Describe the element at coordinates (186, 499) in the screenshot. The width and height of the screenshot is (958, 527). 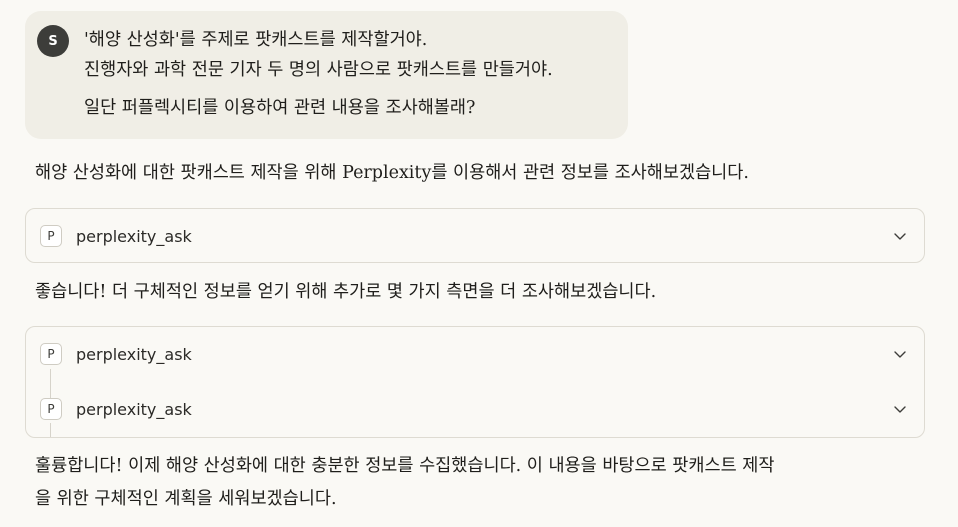
I see `assistant-message-final-line: 을 위한 구체적인 계획을 세워보겠습니다.` at that location.